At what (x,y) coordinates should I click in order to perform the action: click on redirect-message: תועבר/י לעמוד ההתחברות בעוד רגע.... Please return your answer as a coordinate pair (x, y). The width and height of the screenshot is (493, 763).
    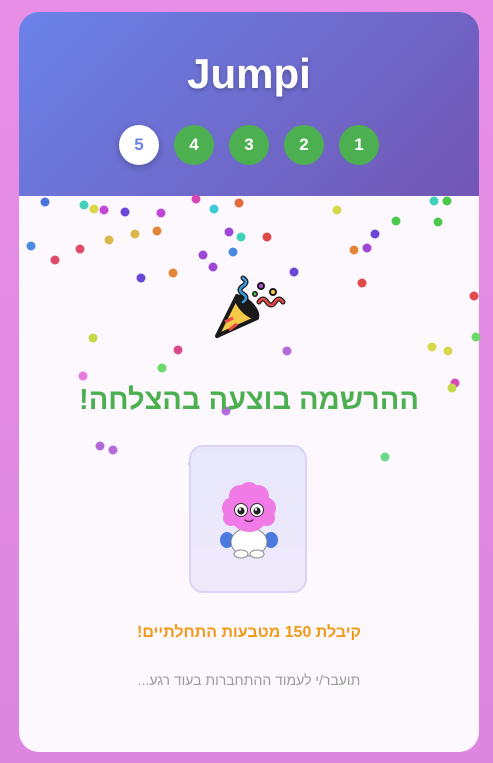
    Looking at the image, I should click on (249, 680).